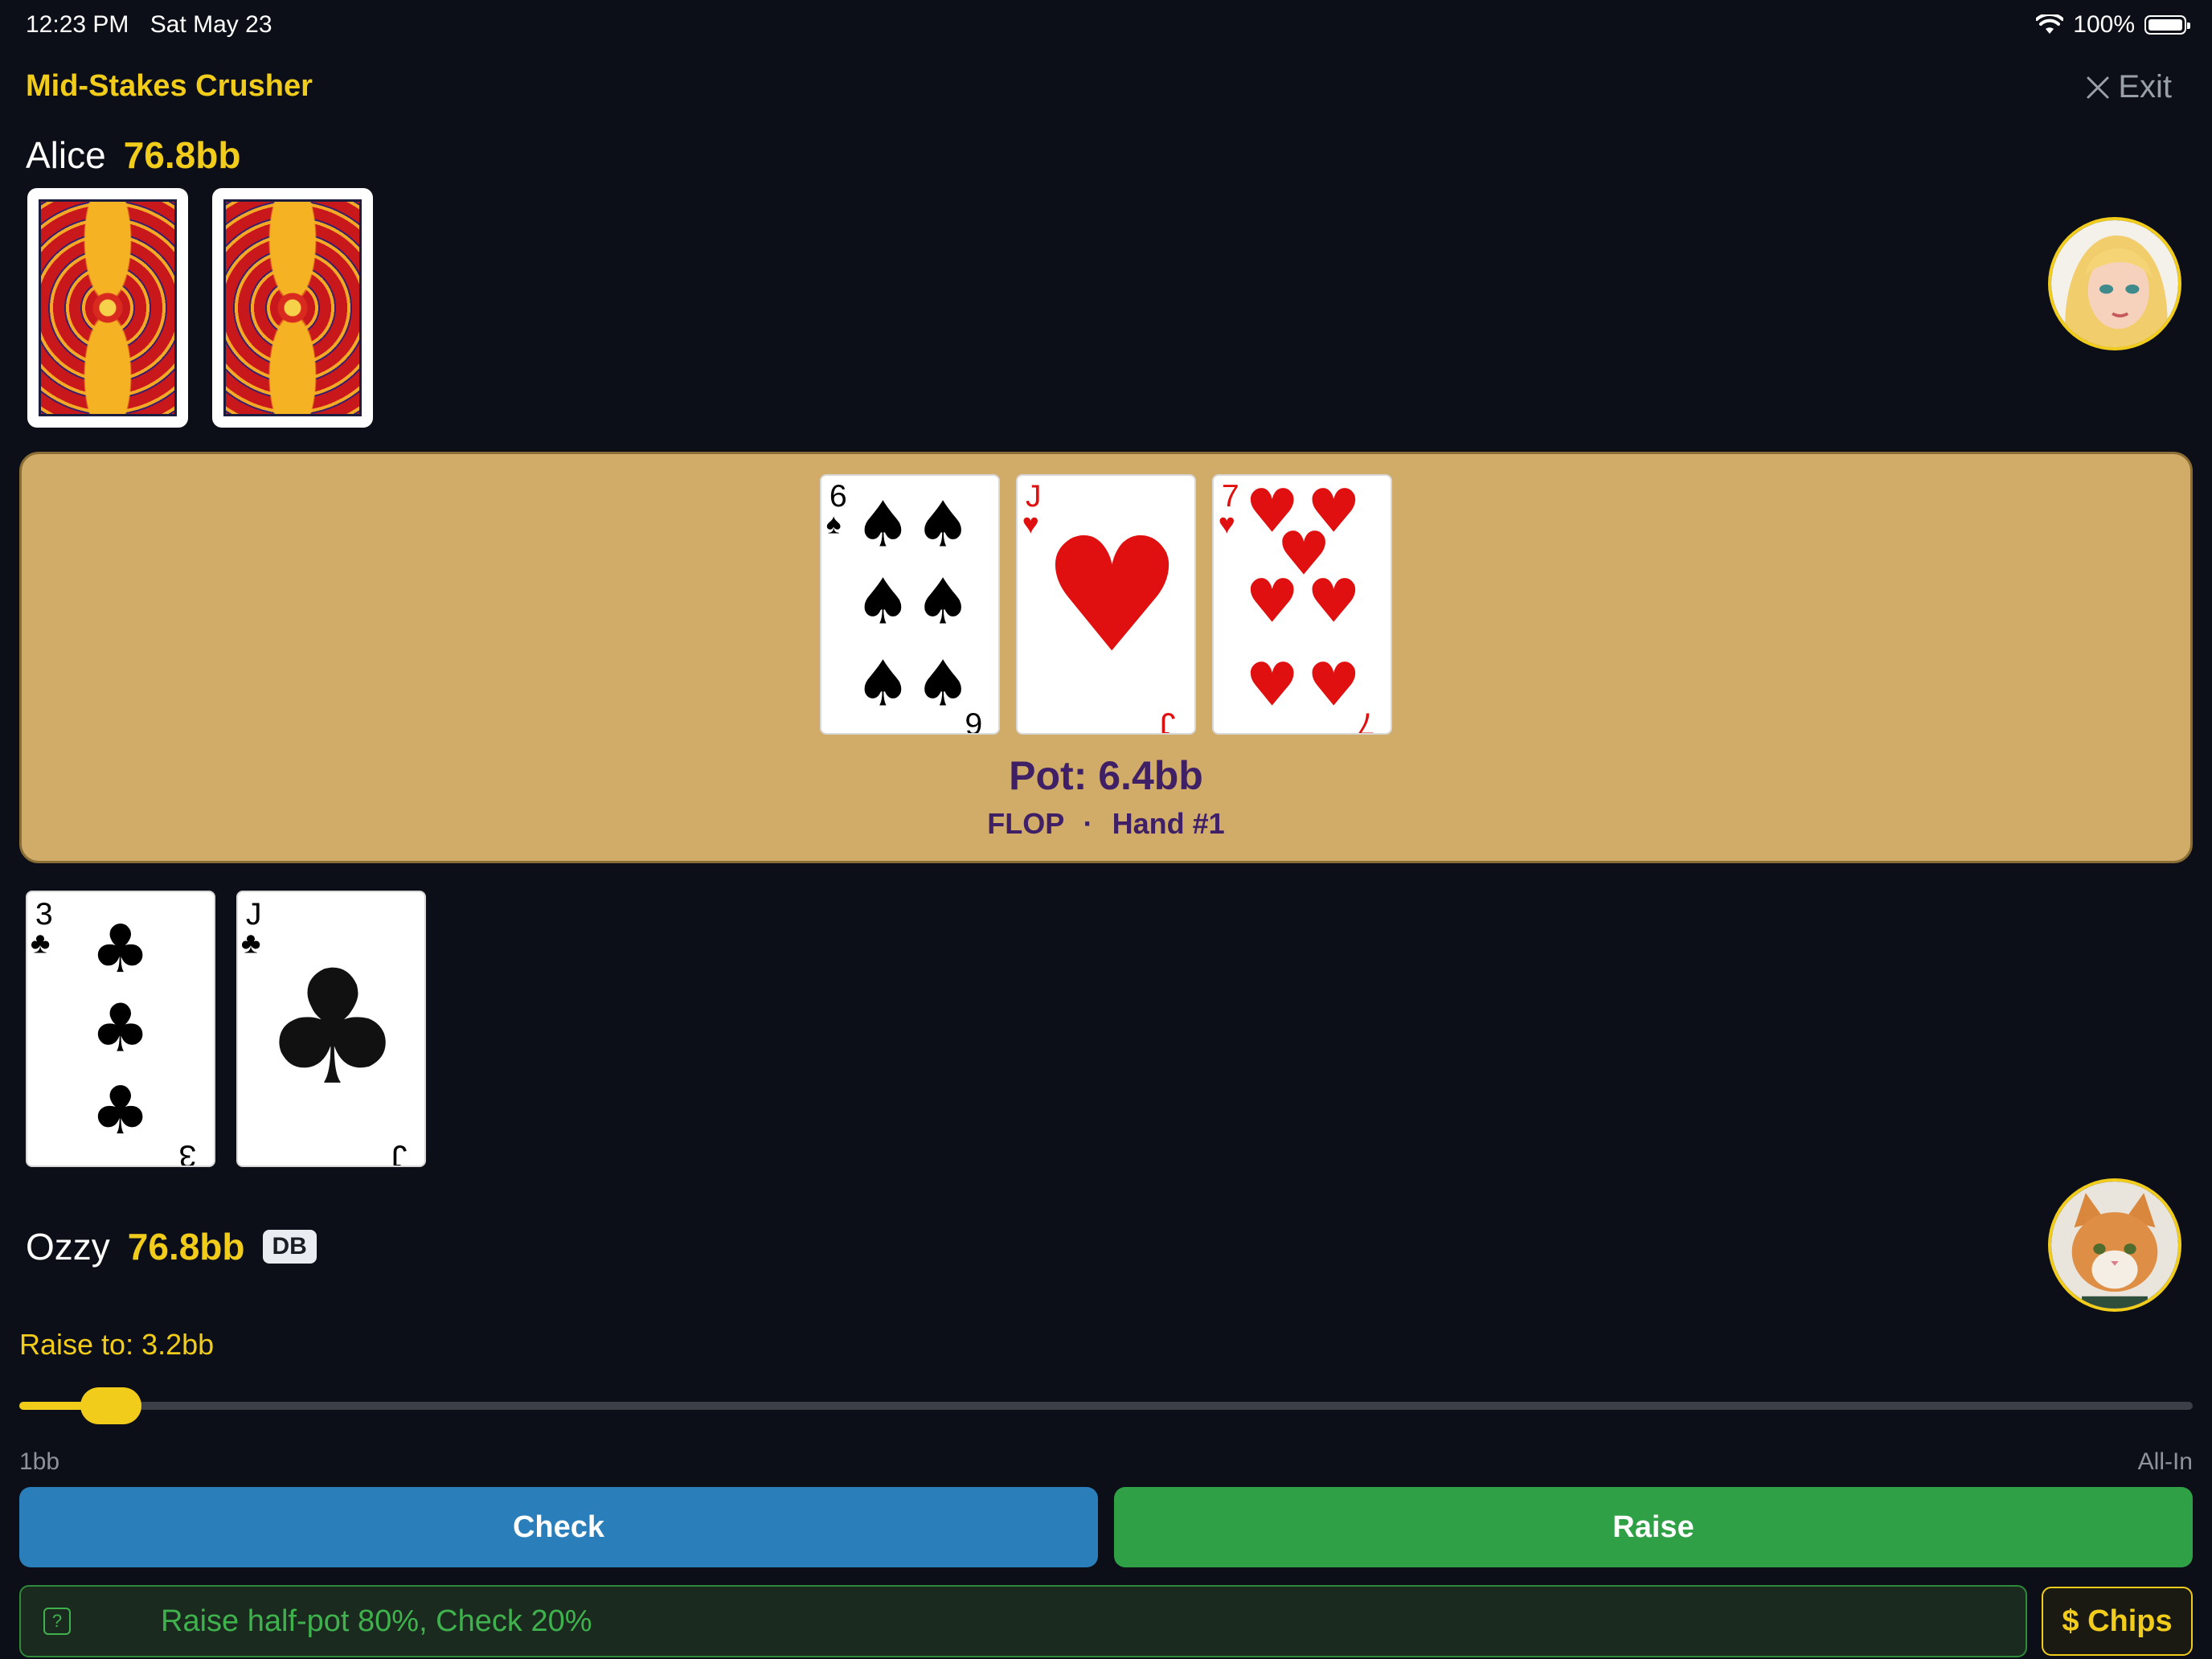  I want to click on battery-percent: 100%, so click(2104, 24).